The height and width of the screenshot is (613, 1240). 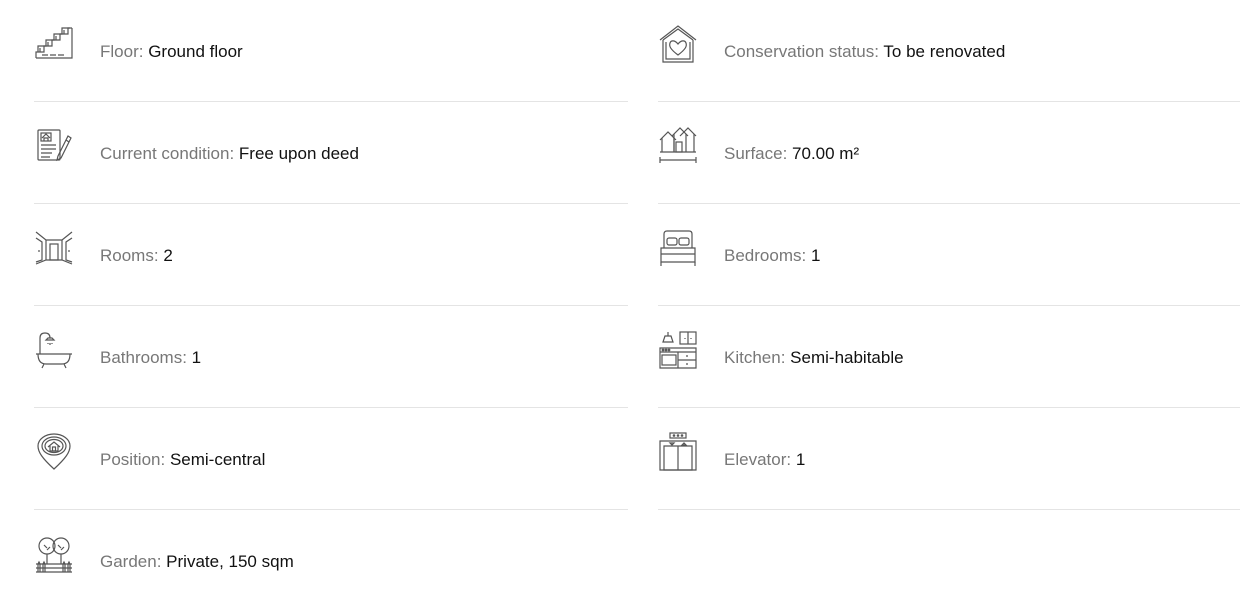 I want to click on feature-text: Elevator: 1, so click(x=764, y=460).